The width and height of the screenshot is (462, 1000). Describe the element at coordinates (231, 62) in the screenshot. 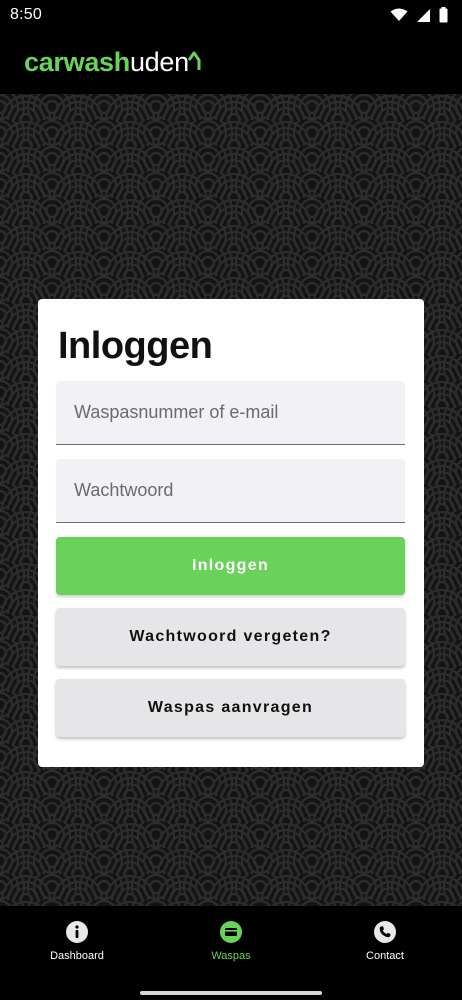

I see `app-header: carwash uden` at that location.